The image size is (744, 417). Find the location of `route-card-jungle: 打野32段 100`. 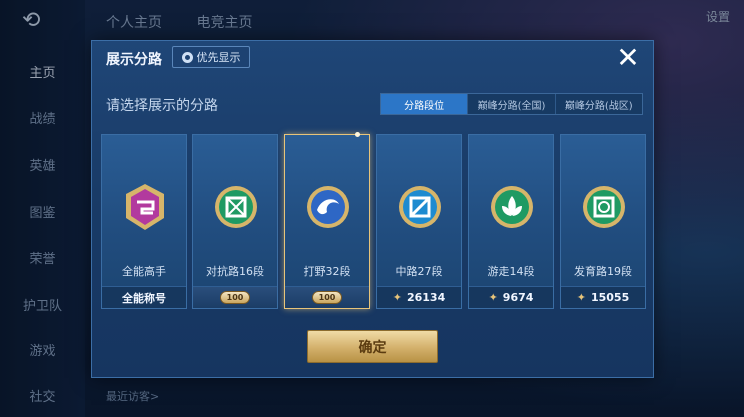

route-card-jungle: 打野32段 100 is located at coordinates (327, 220).